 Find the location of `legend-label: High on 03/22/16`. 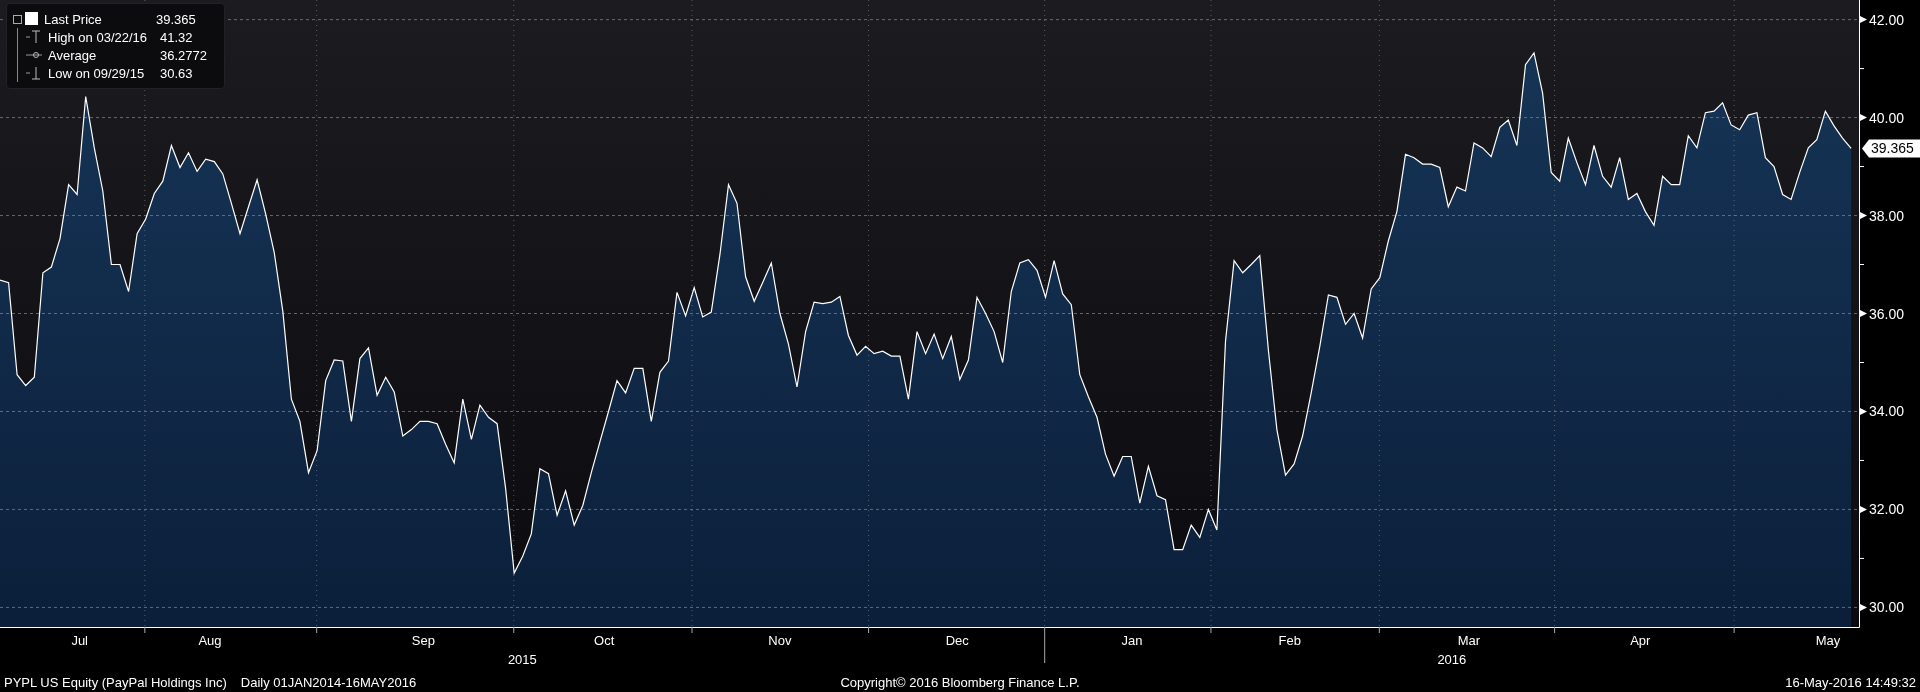

legend-label: High on 03/22/16 is located at coordinates (98, 37).